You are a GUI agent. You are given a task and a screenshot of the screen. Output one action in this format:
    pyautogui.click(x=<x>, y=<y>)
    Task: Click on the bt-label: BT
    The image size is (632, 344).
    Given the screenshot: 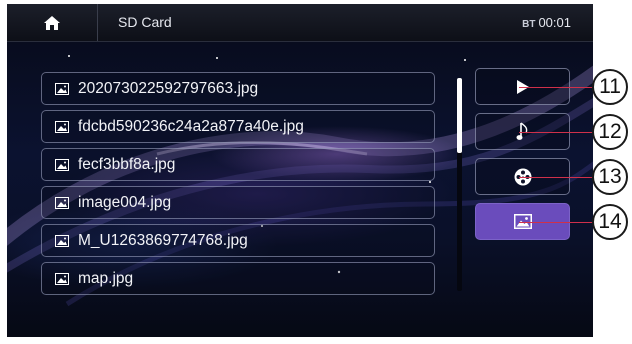 What is the action you would take?
    pyautogui.click(x=529, y=24)
    